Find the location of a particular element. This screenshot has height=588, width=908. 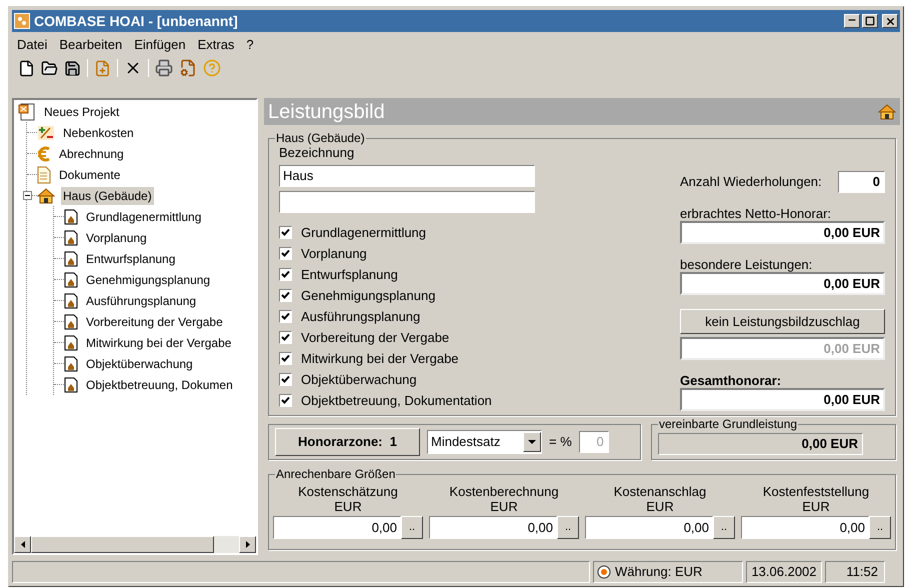

tree-item: Grundlagenermittlung is located at coordinates (144, 217).